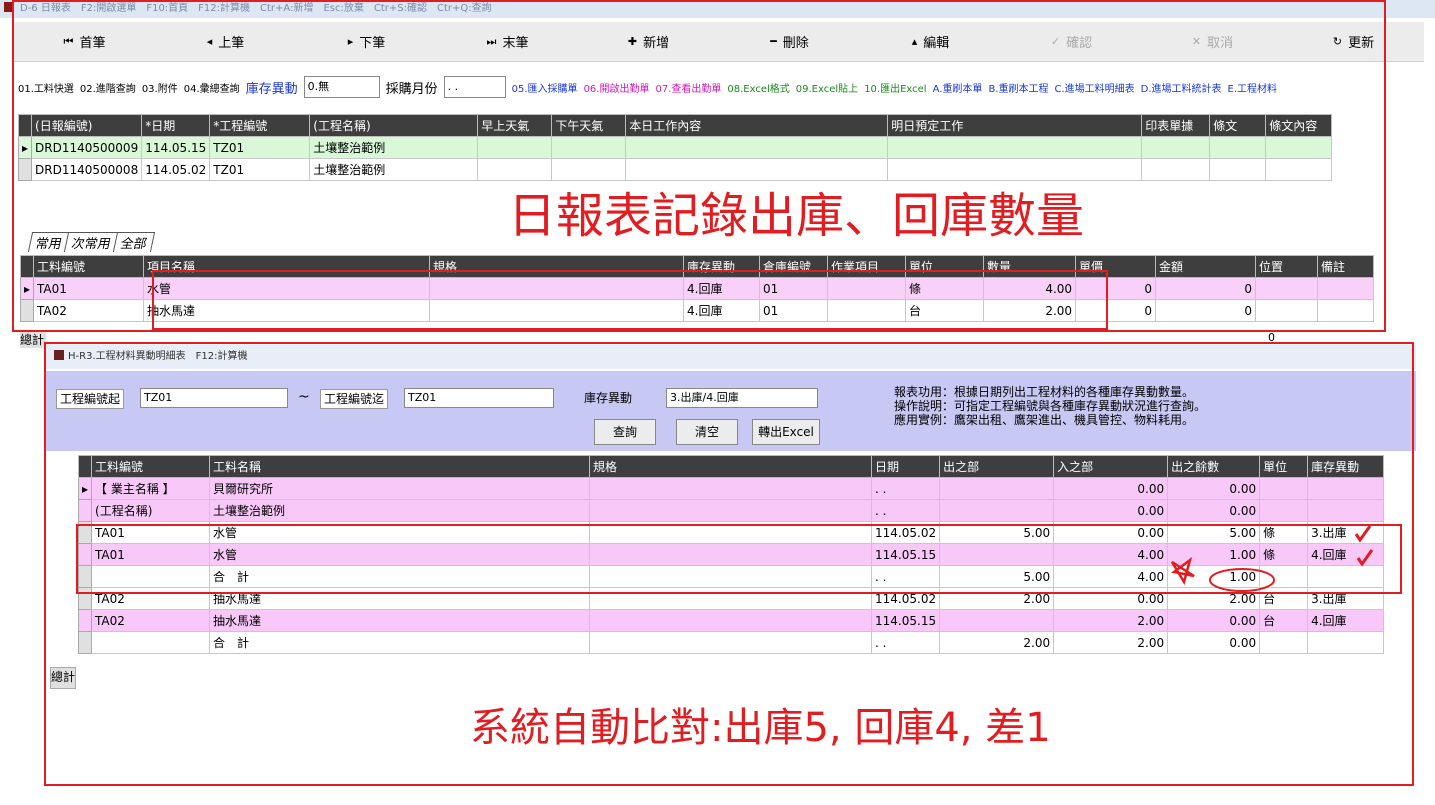 Image resolution: width=1435 pixels, height=805 pixels. What do you see at coordinates (630, 300) in the screenshot?
I see `highlight-items` at bounding box center [630, 300].